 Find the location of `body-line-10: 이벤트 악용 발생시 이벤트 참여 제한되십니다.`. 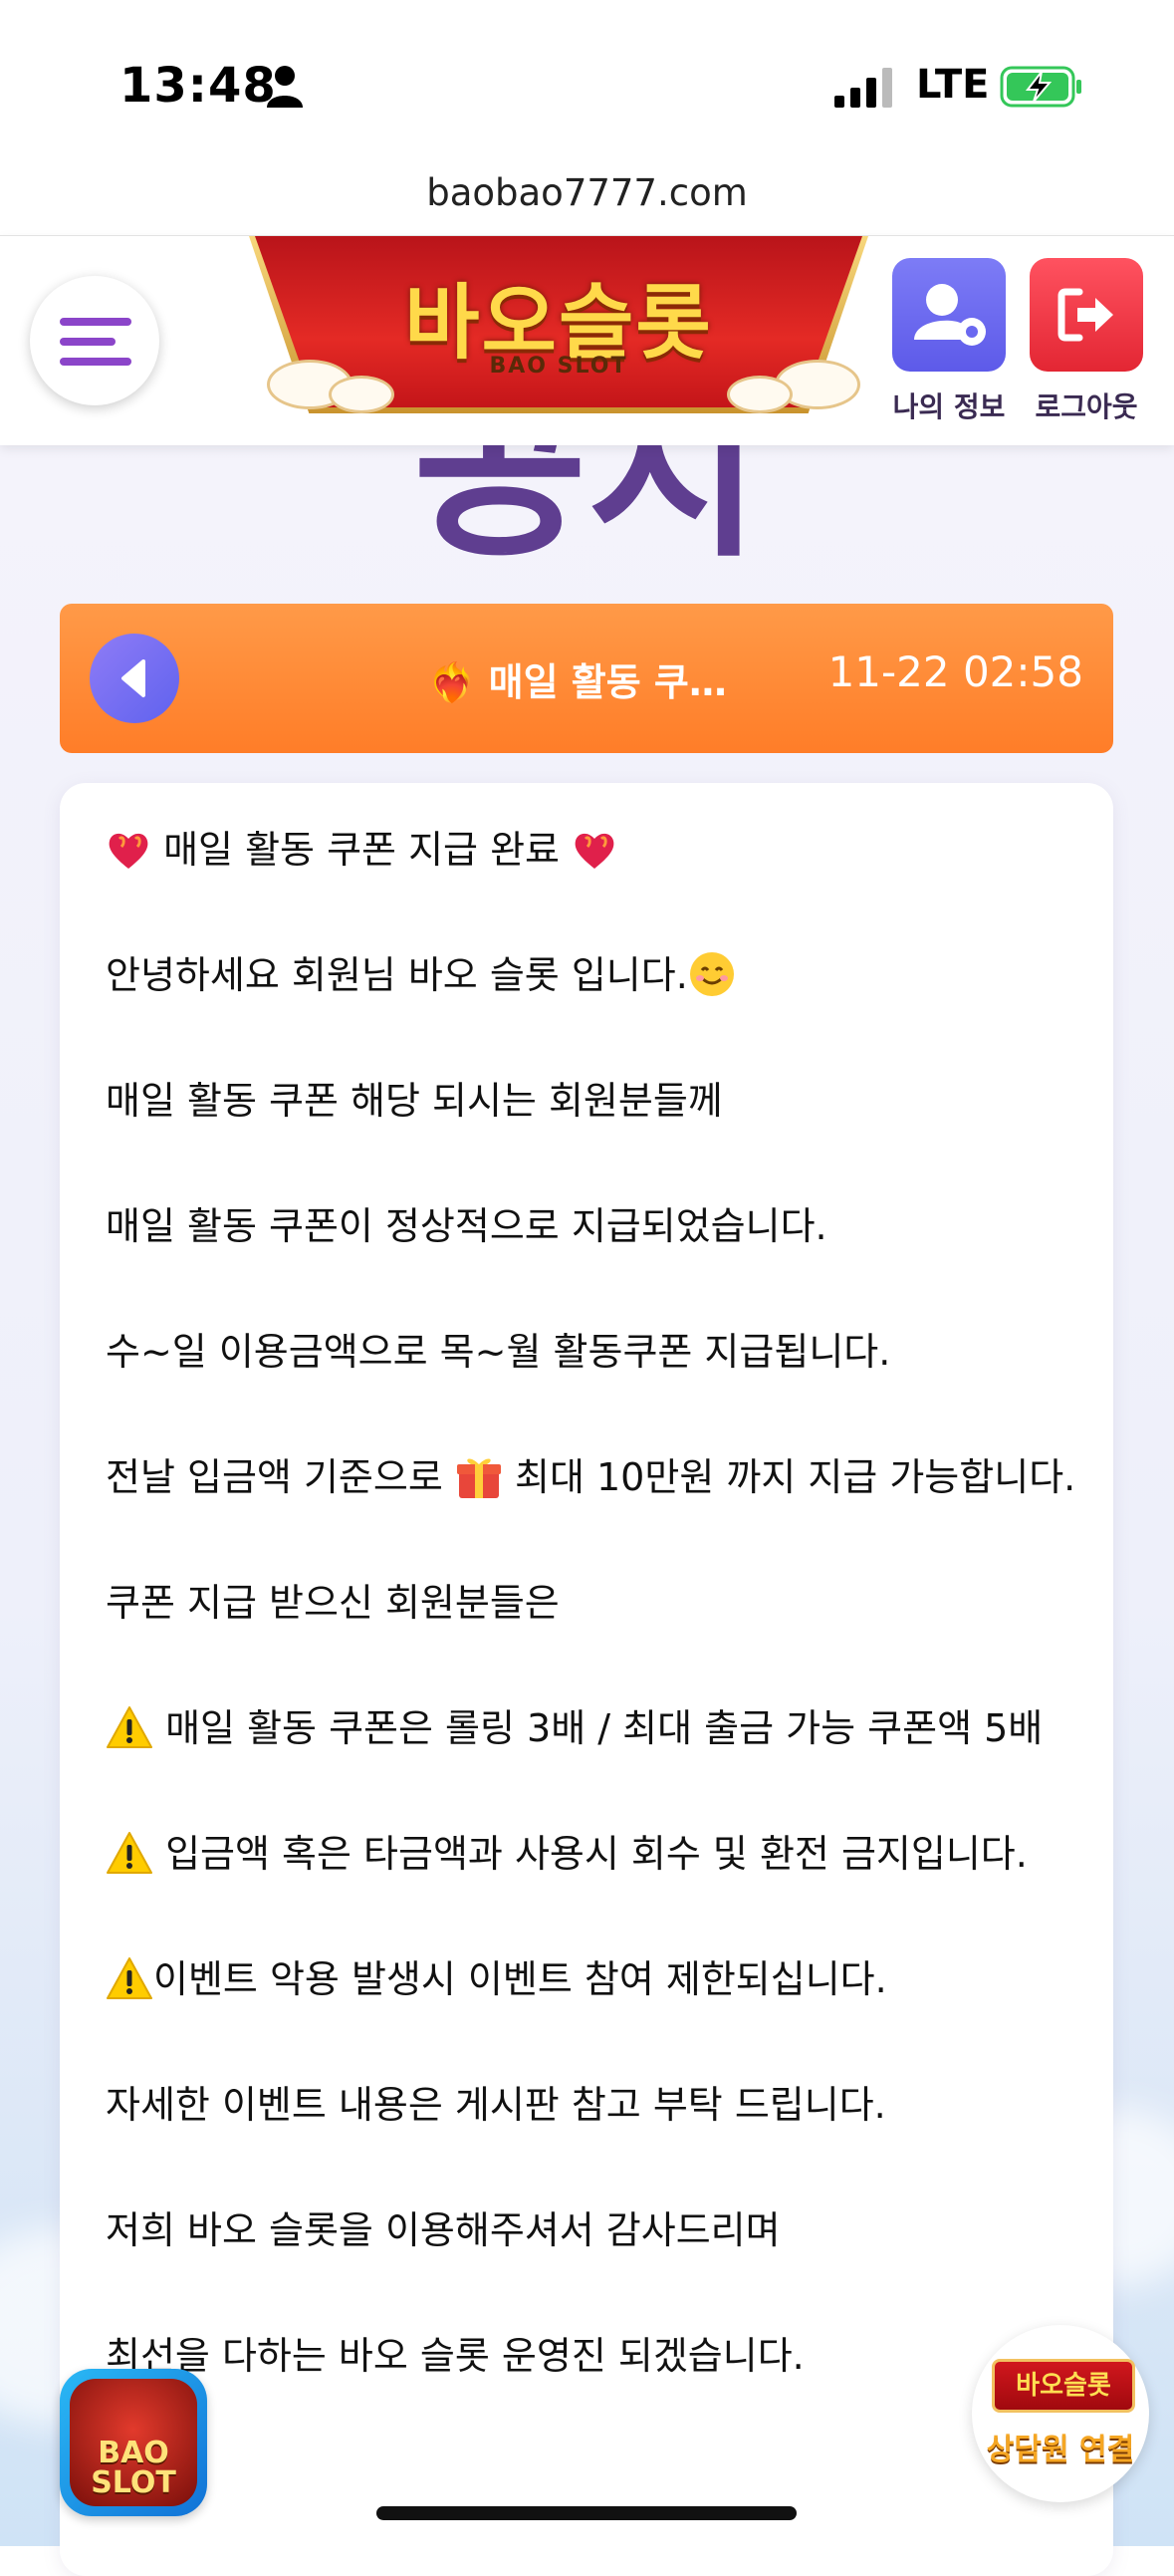

body-line-10: 이벤트 악용 발생시 이벤트 참여 제한되십니다. is located at coordinates (520, 1979).